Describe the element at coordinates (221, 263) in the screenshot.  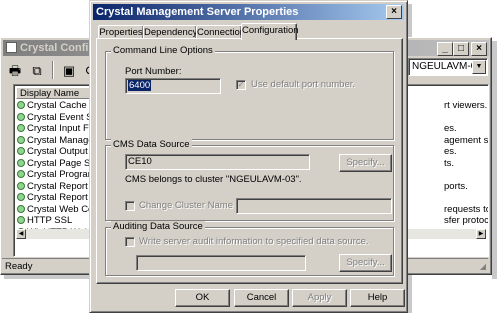
I see `audit-data-source-field` at that location.